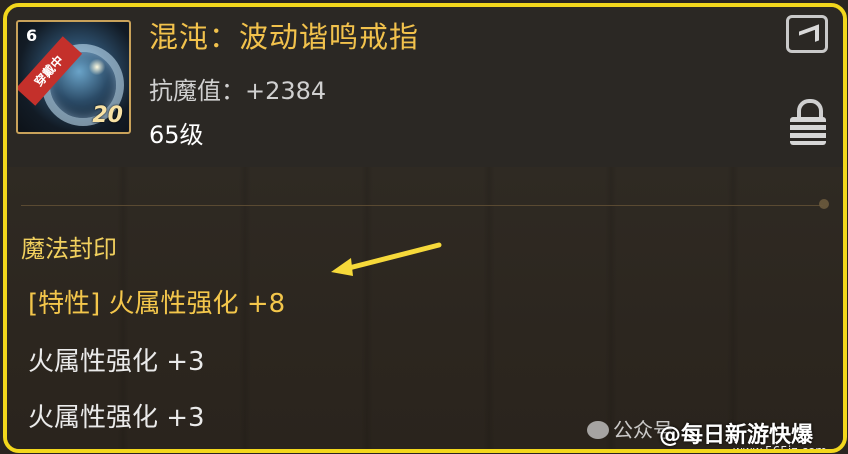 This screenshot has width=848, height=454. I want to click on lock-icon, so click(808, 123).